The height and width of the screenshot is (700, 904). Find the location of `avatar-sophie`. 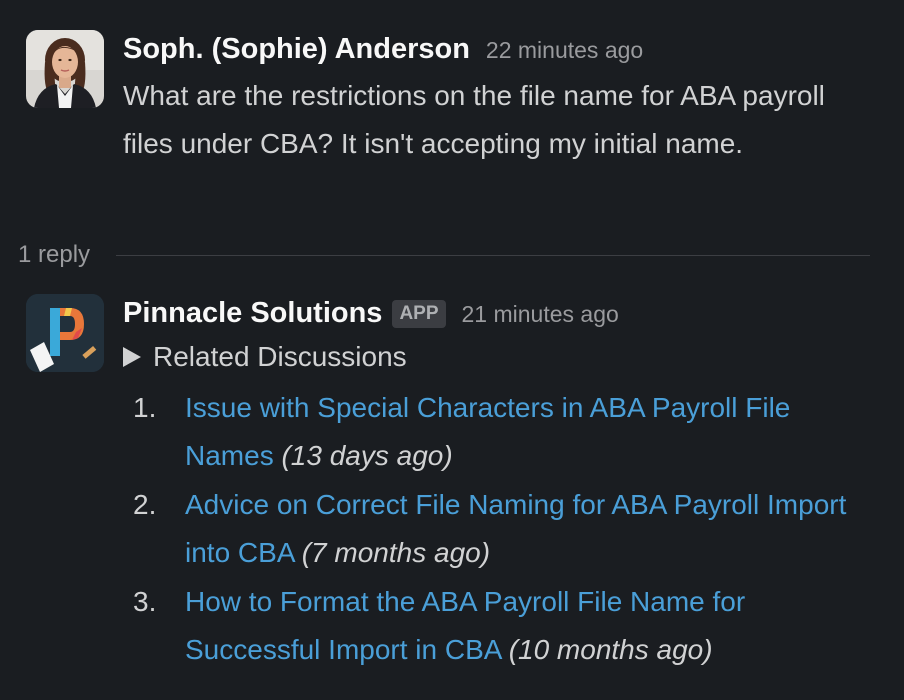

avatar-sophie is located at coordinates (65, 69).